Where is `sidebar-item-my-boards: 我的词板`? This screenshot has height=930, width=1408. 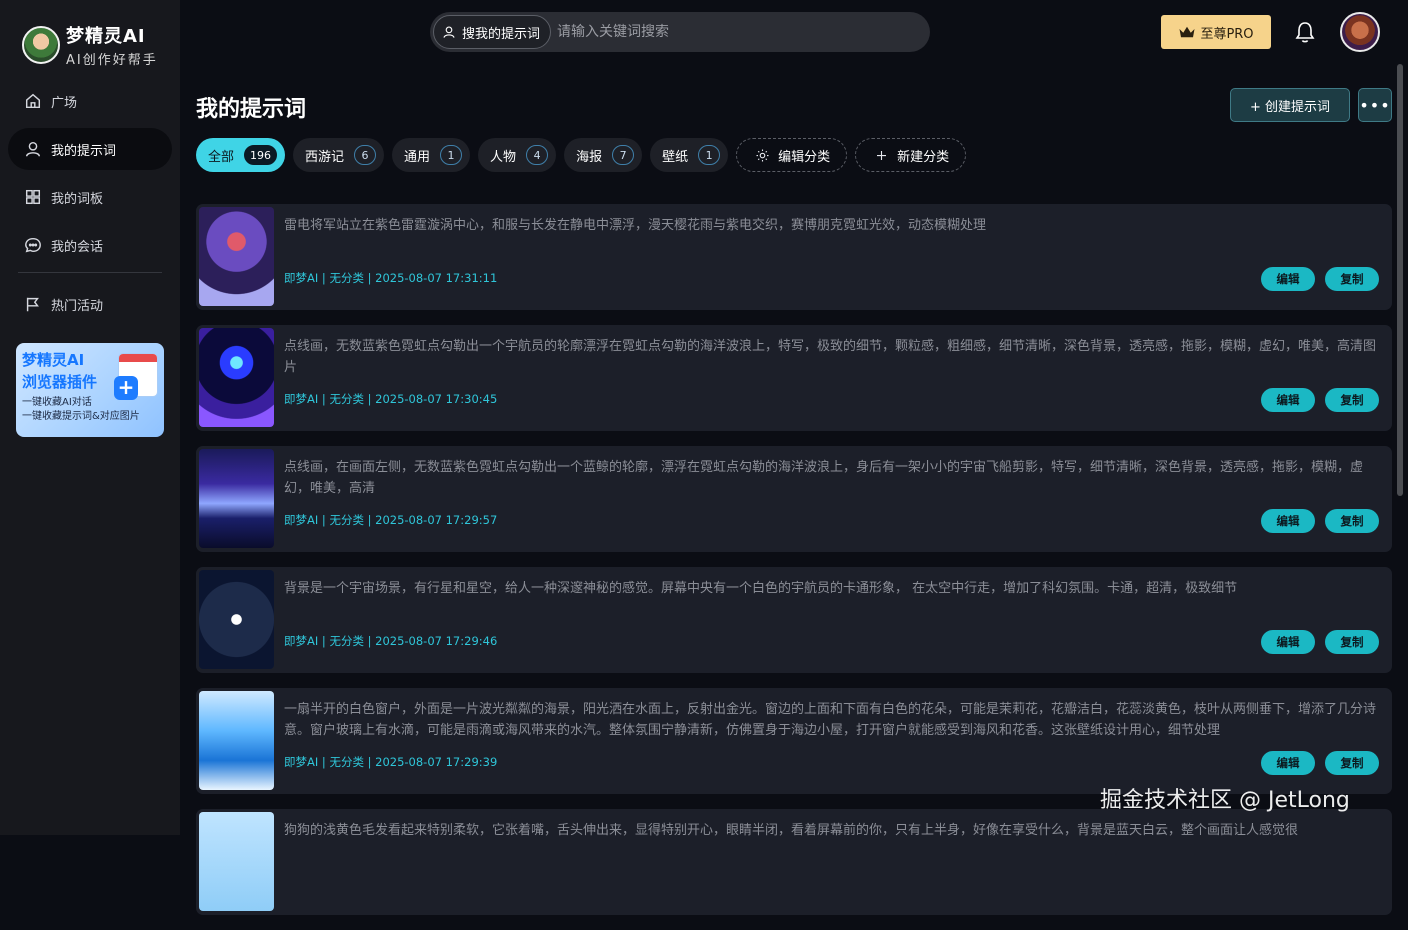 sidebar-item-my-boards: 我的词板 is located at coordinates (90, 197).